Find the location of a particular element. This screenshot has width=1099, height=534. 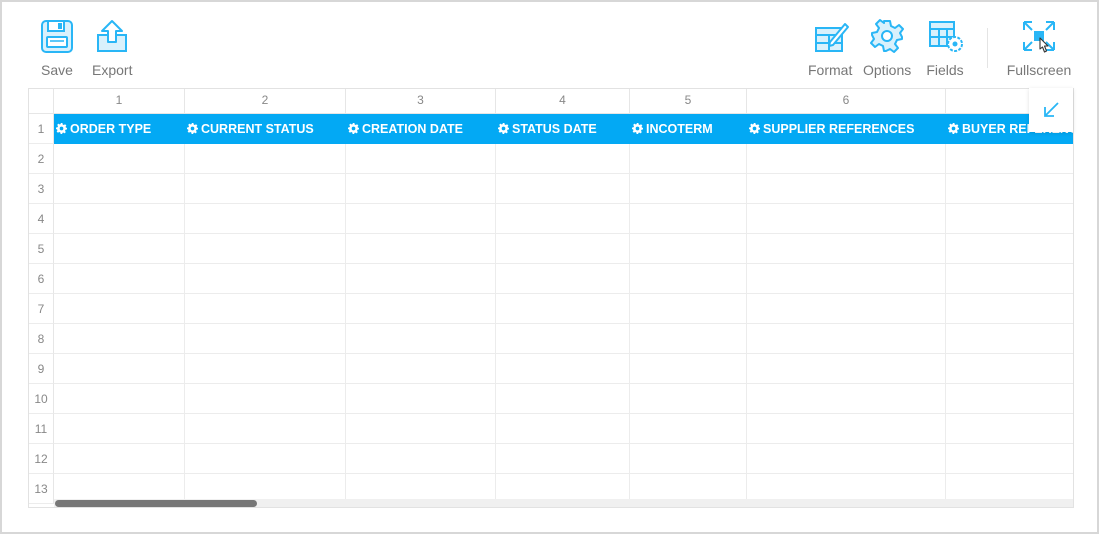

scrollbar-thumb is located at coordinates (156, 503).